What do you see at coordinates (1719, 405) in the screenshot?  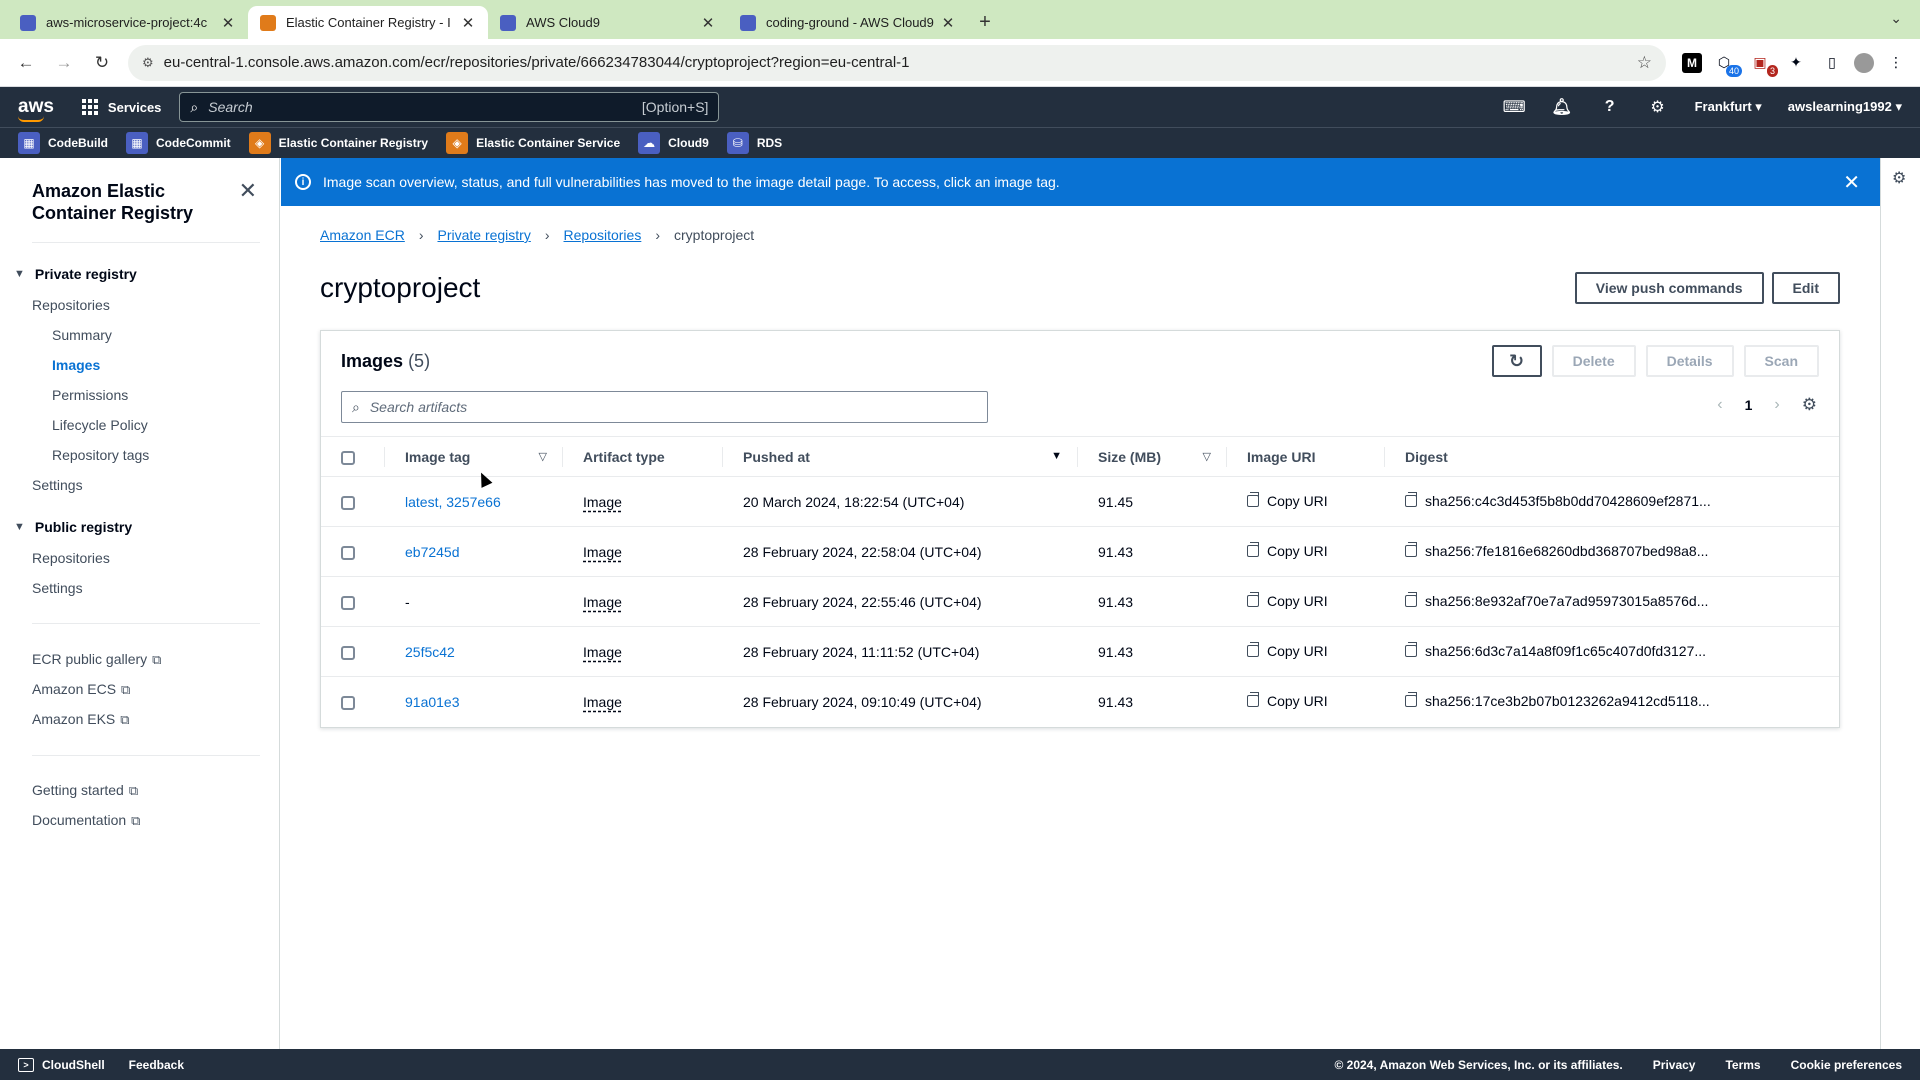 I see `previous-page-icon: ‹` at bounding box center [1719, 405].